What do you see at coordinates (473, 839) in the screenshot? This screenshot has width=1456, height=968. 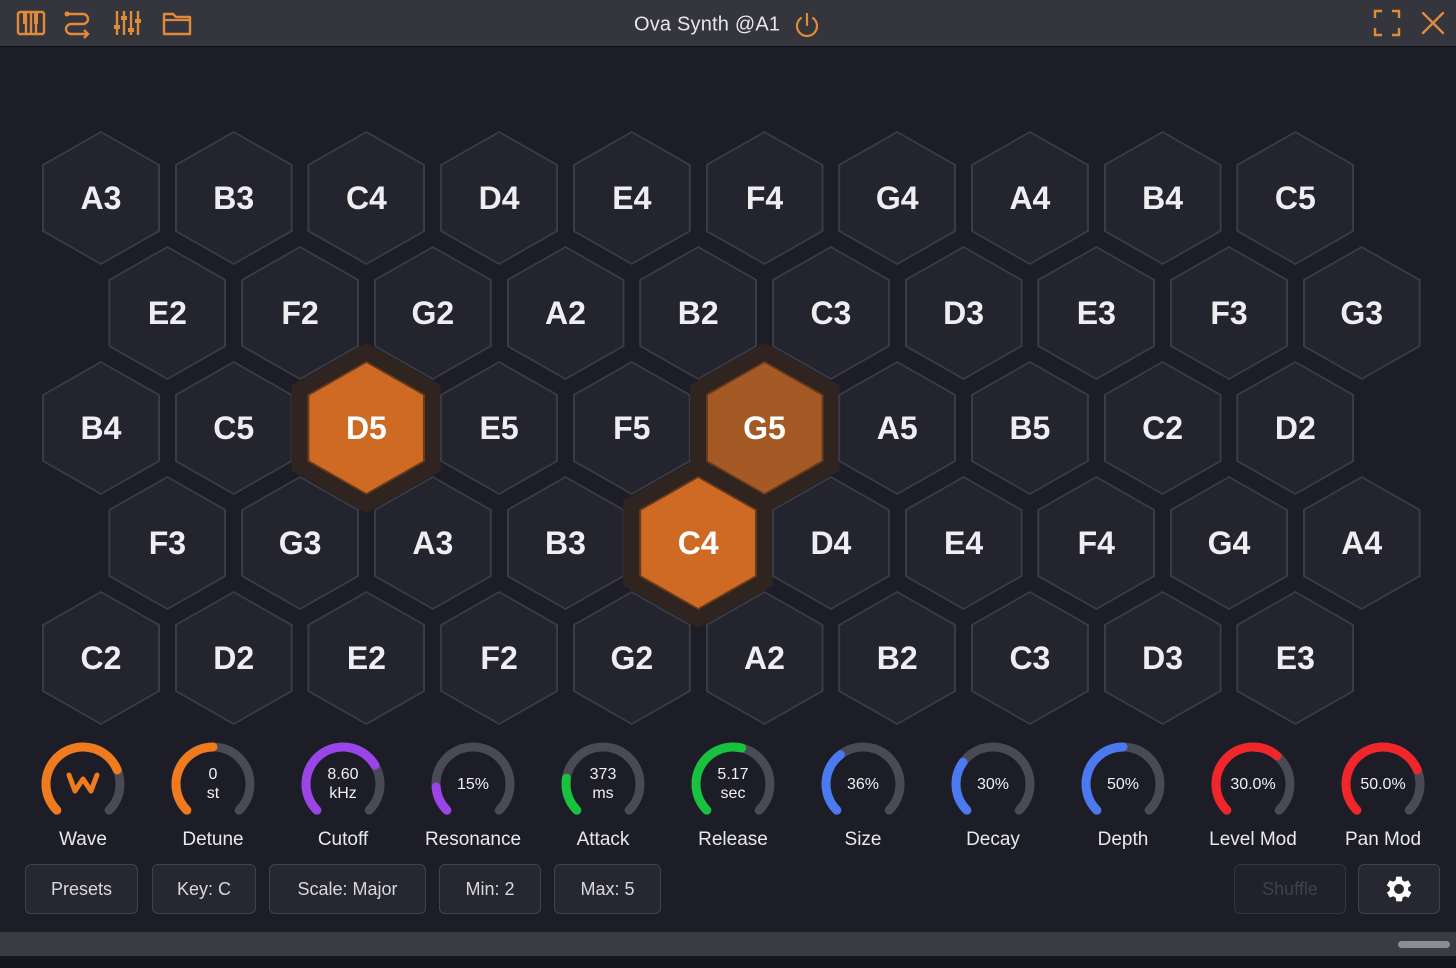 I see `knob-label: Resonance` at bounding box center [473, 839].